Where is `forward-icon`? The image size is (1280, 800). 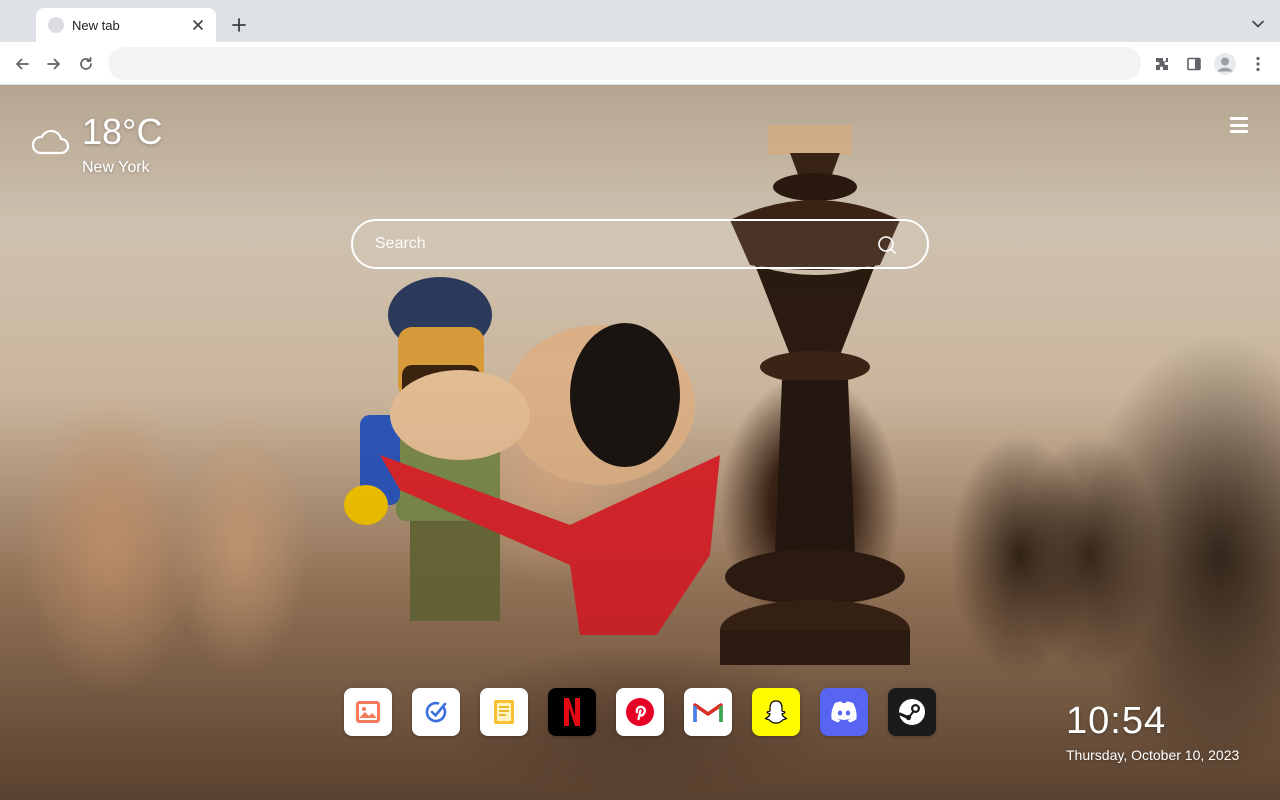 forward-icon is located at coordinates (54, 64).